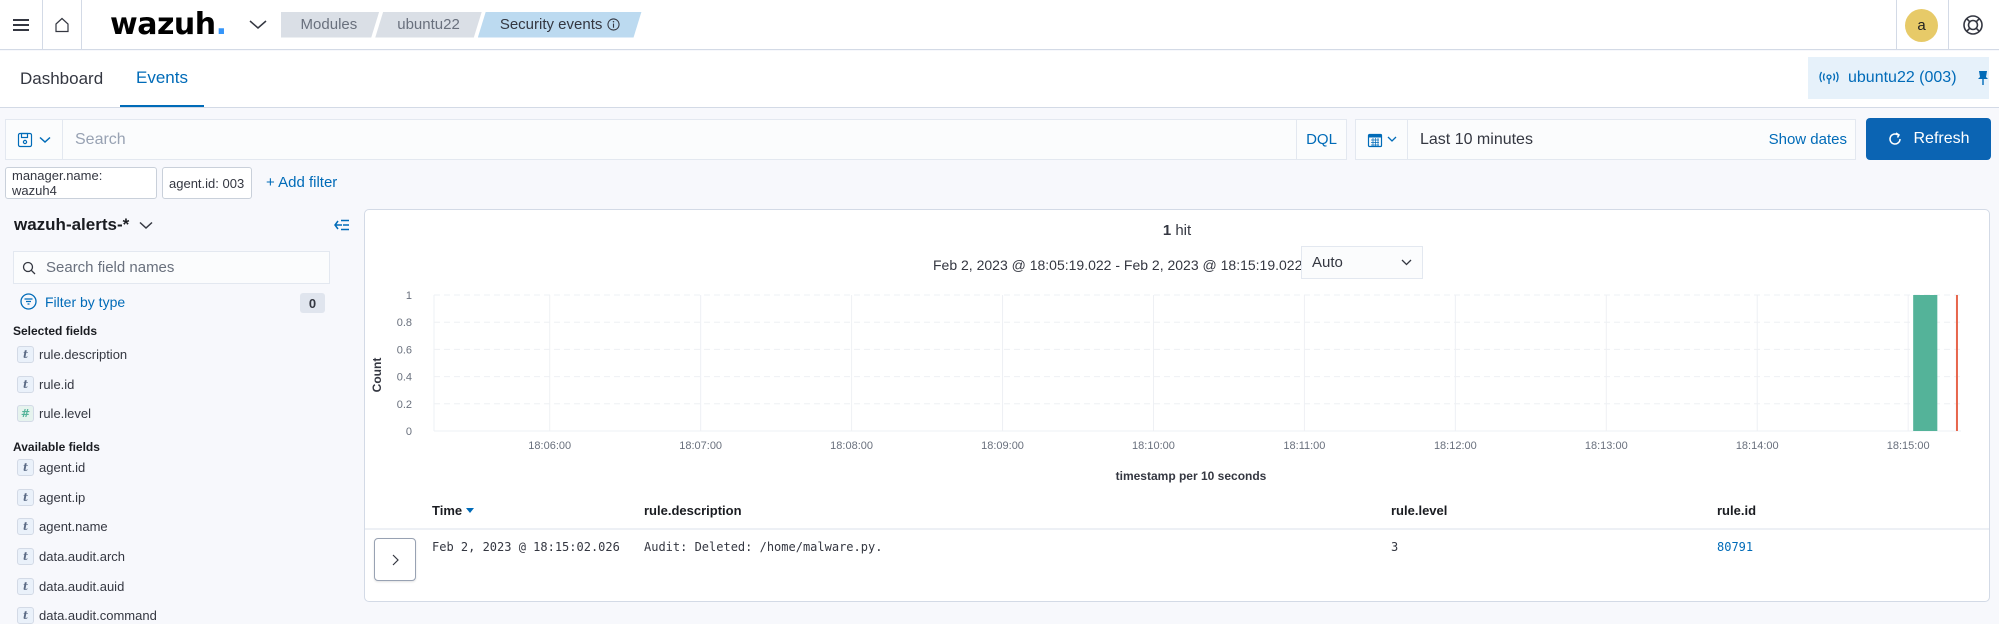  I want to click on breadcrumb-agent: ubuntu22, so click(428, 25).